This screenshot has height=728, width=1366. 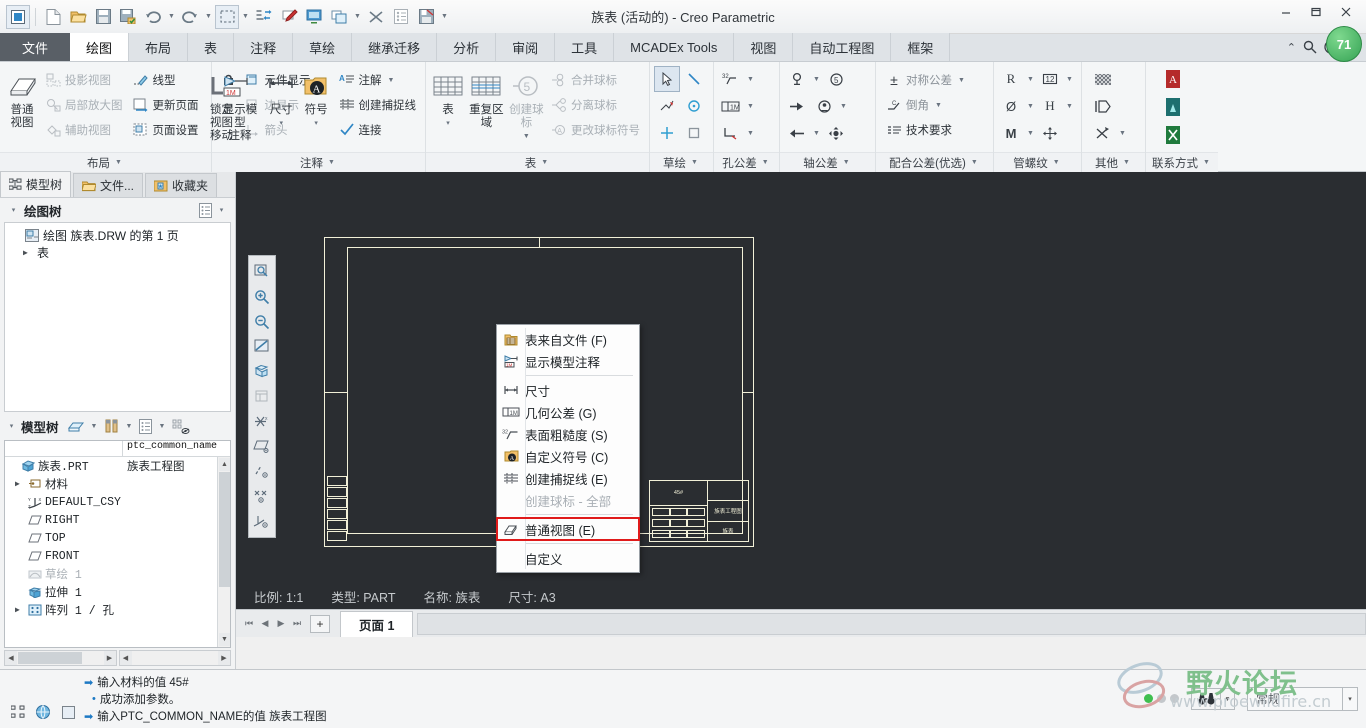 What do you see at coordinates (681, 162) in the screenshot?
I see `ribbon-group-sketch-label: 草绘 ▼` at bounding box center [681, 162].